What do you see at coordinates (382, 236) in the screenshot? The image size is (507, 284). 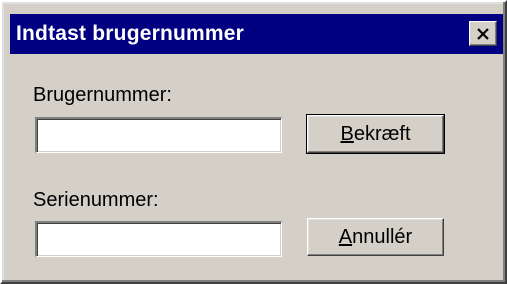 I see `cancel-label: nnullér` at bounding box center [382, 236].